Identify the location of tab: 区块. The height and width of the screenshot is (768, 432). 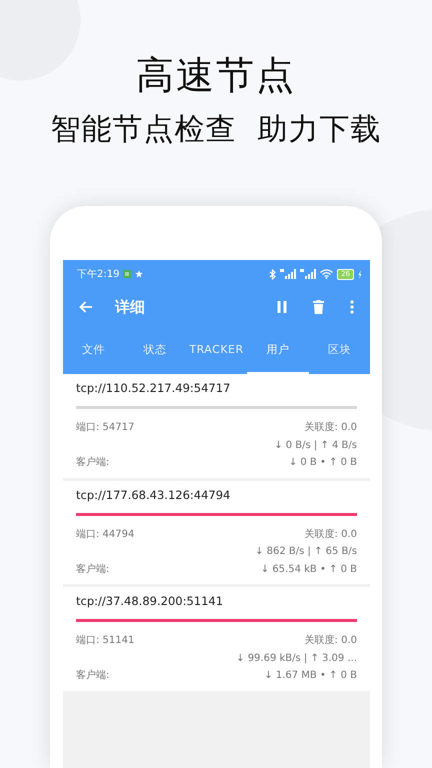
(339, 350).